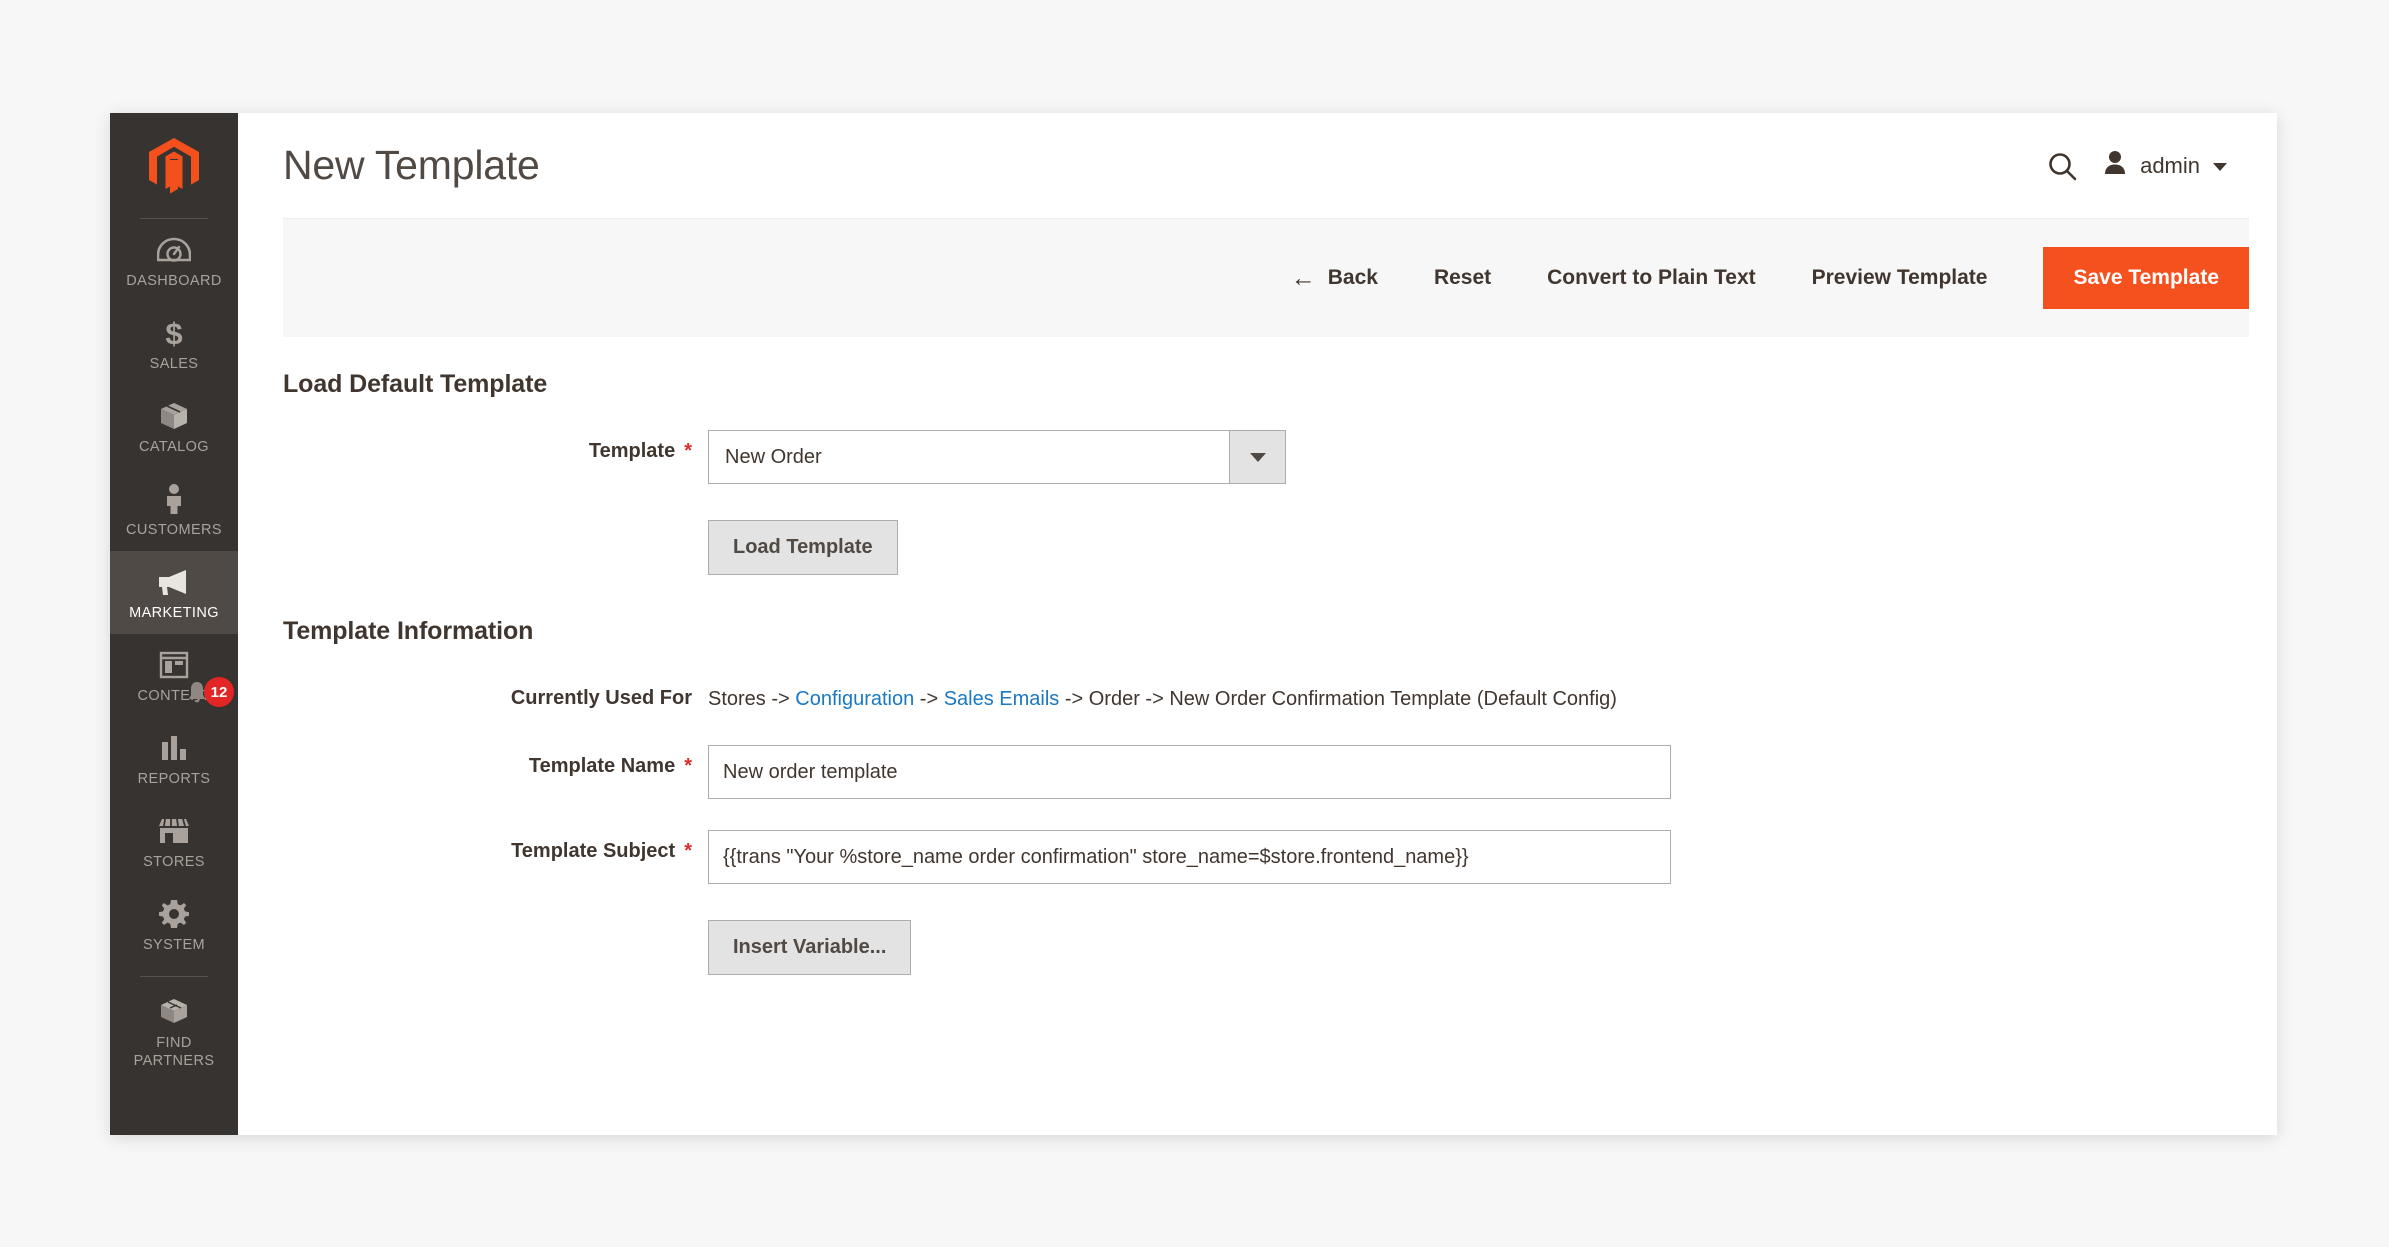 The height and width of the screenshot is (1247, 2389). What do you see at coordinates (174, 530) in the screenshot?
I see `sidebar-item-label: CUSTOMERS` at bounding box center [174, 530].